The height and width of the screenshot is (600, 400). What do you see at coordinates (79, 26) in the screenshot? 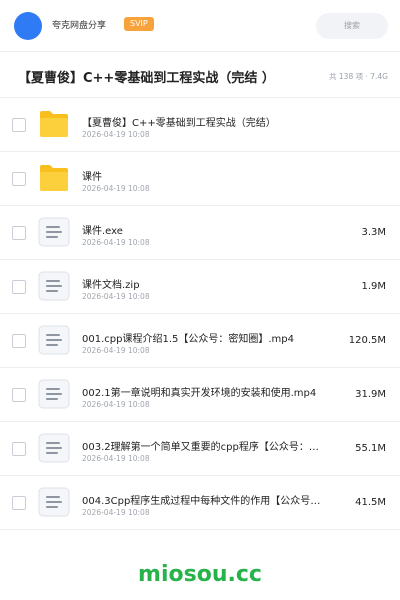
I see `username: 夸克网盘分享` at bounding box center [79, 26].